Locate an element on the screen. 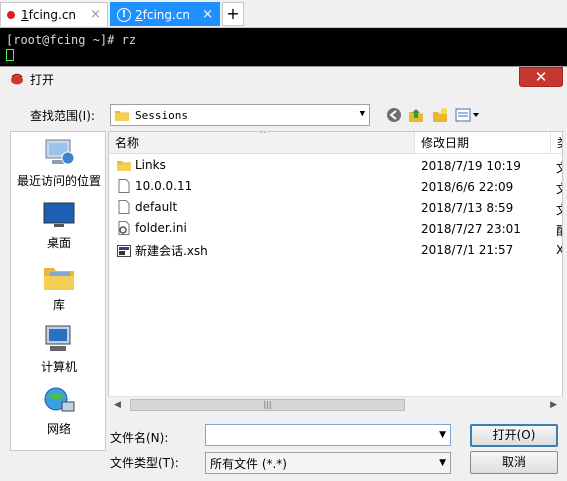  filetype-dropdown: 所有文件 (*.*) ▼ is located at coordinates (328, 463).